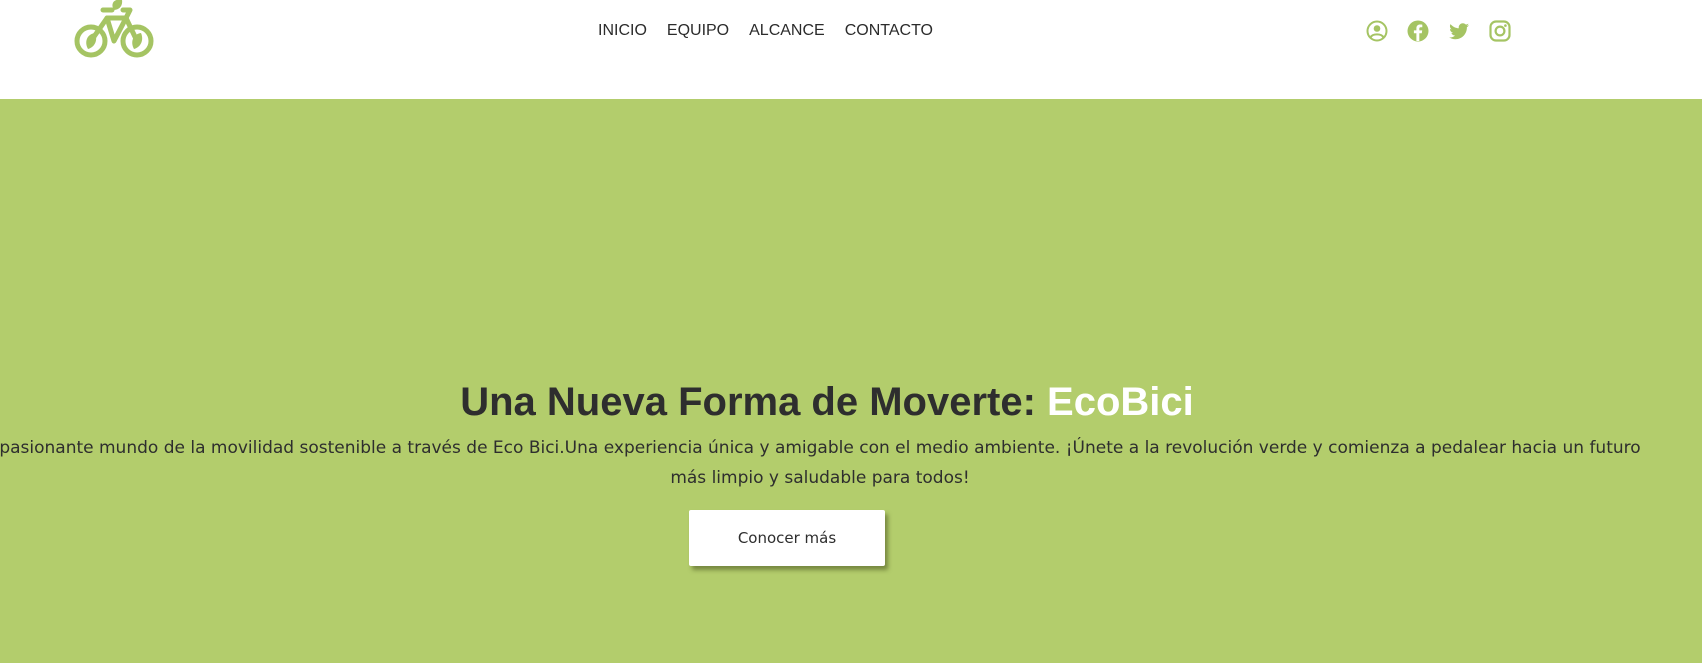  I want to click on nav-contacto: CONTACTO, so click(889, 31).